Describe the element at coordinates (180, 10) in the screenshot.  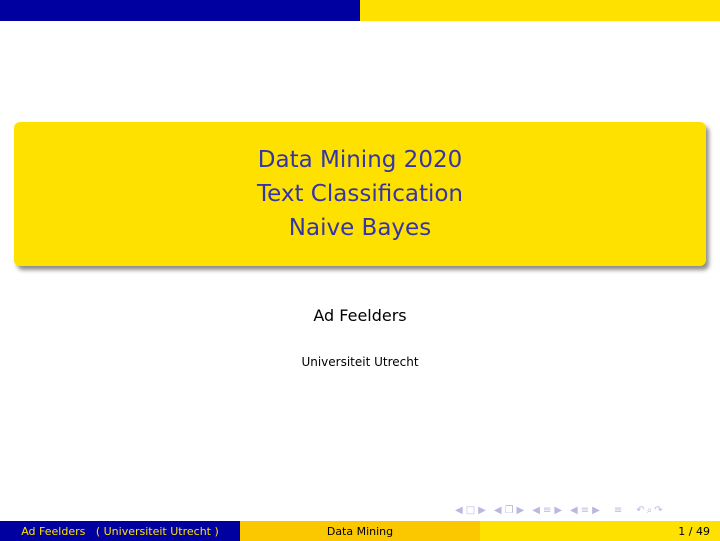
I see `header-bar-left` at that location.